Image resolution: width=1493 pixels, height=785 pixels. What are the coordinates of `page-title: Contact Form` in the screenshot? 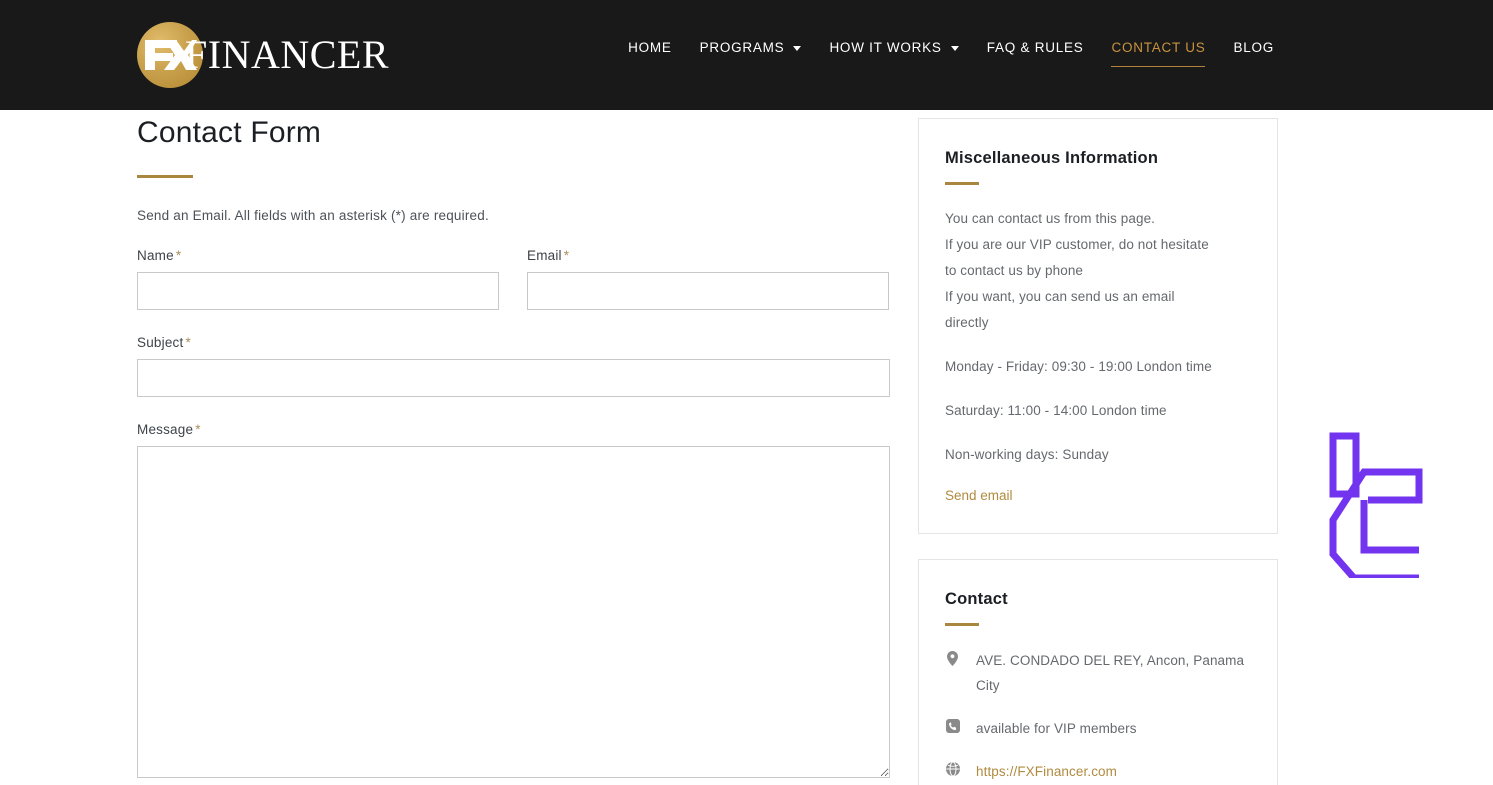 It's located at (229, 132).